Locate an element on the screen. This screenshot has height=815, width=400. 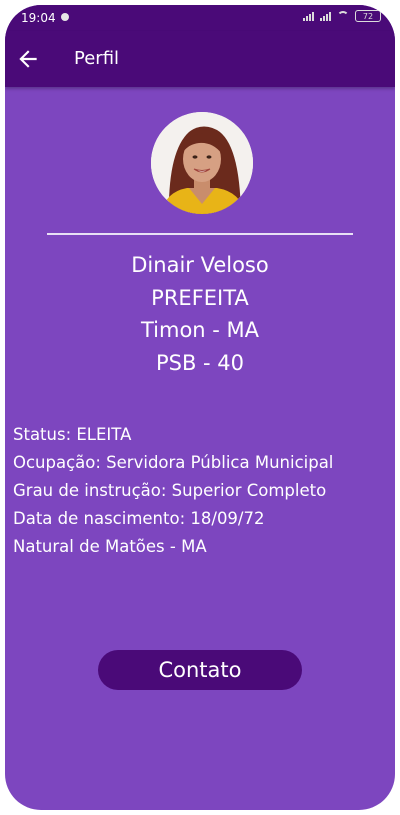
contact-button: Contato is located at coordinates (200, 670).